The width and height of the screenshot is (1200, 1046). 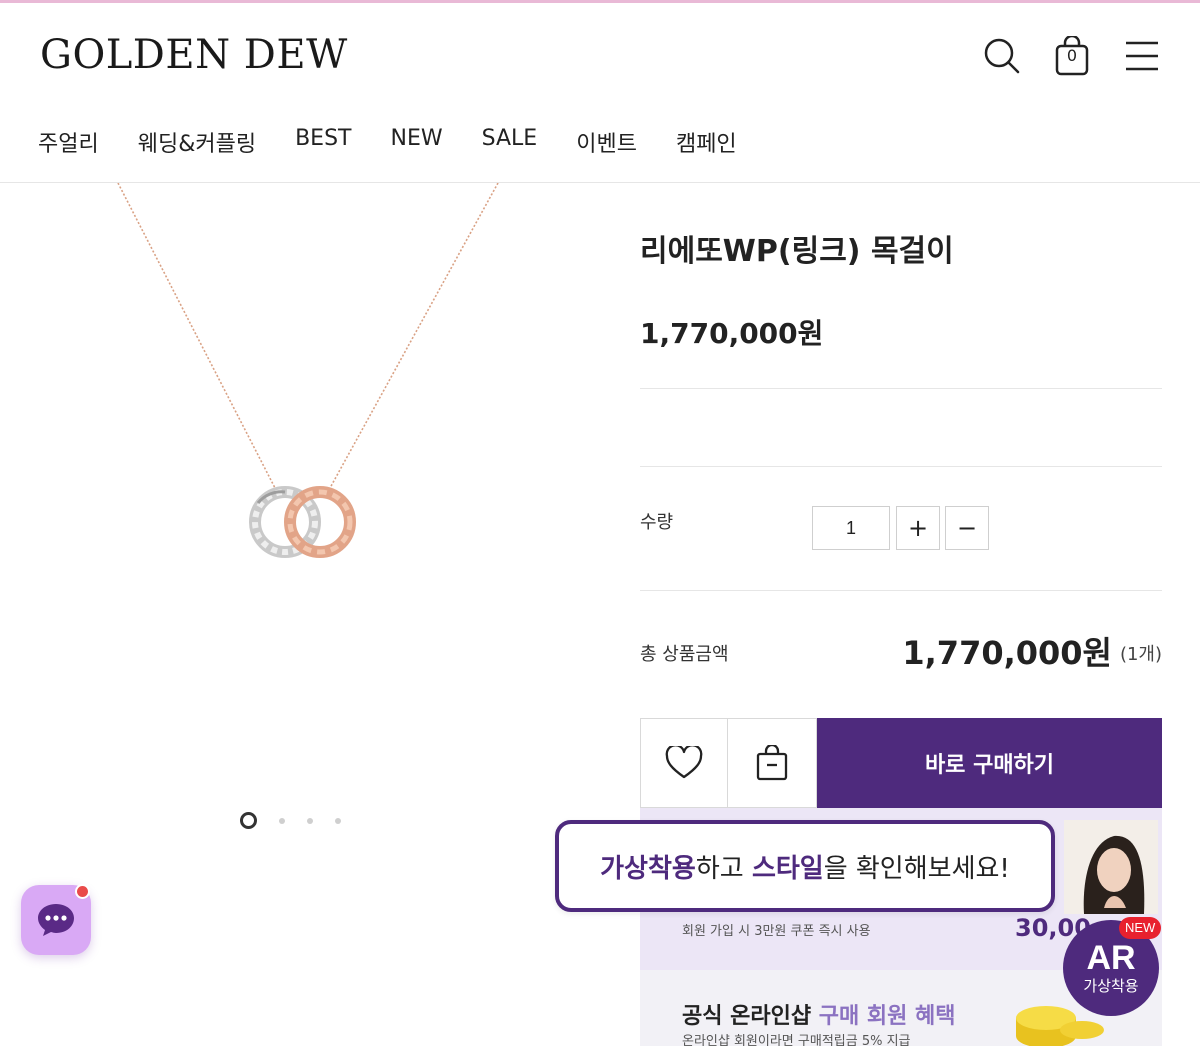 I want to click on new-badge: NEW, so click(x=1140, y=928).